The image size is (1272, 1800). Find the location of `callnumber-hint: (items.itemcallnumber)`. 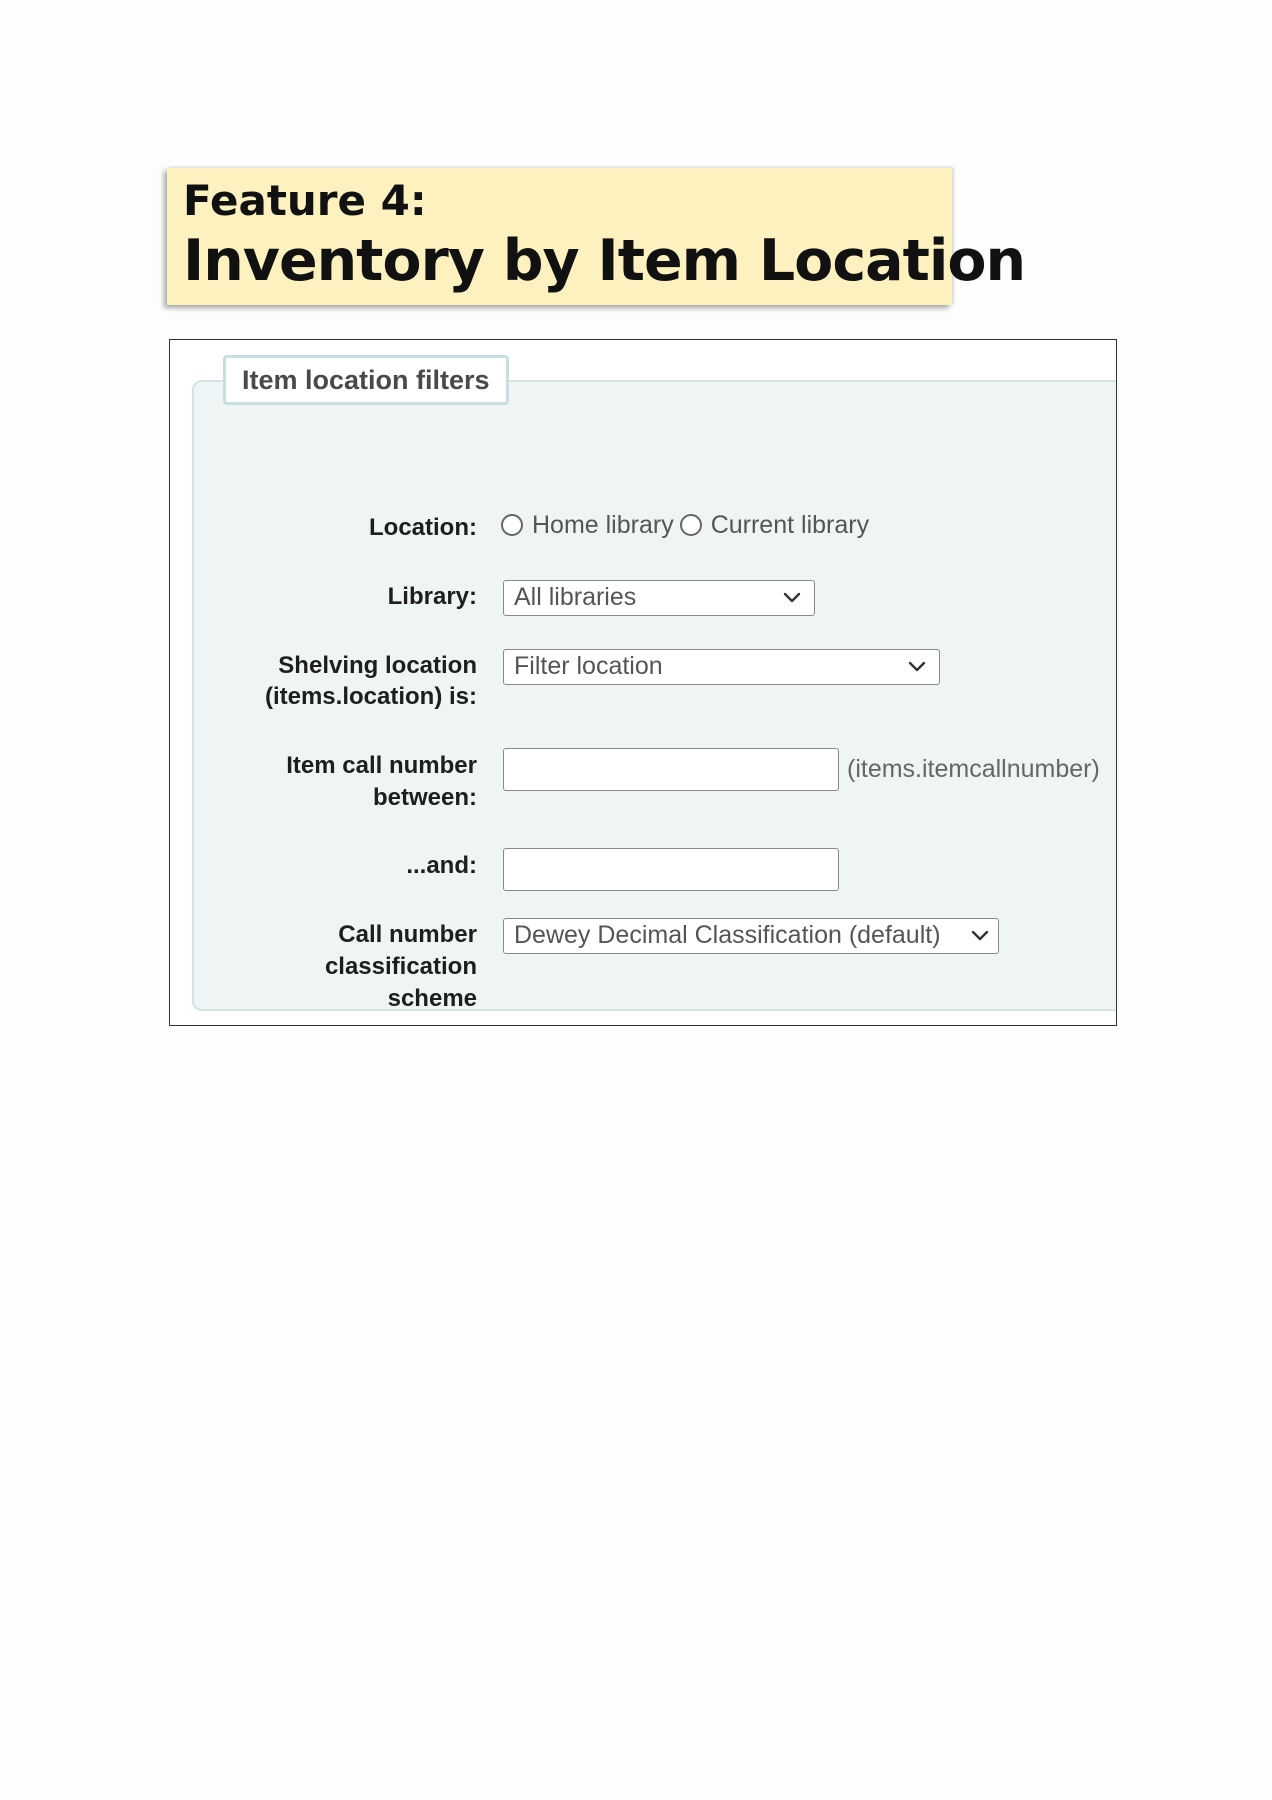

callnumber-hint: (items.itemcallnumber) is located at coordinates (973, 769).